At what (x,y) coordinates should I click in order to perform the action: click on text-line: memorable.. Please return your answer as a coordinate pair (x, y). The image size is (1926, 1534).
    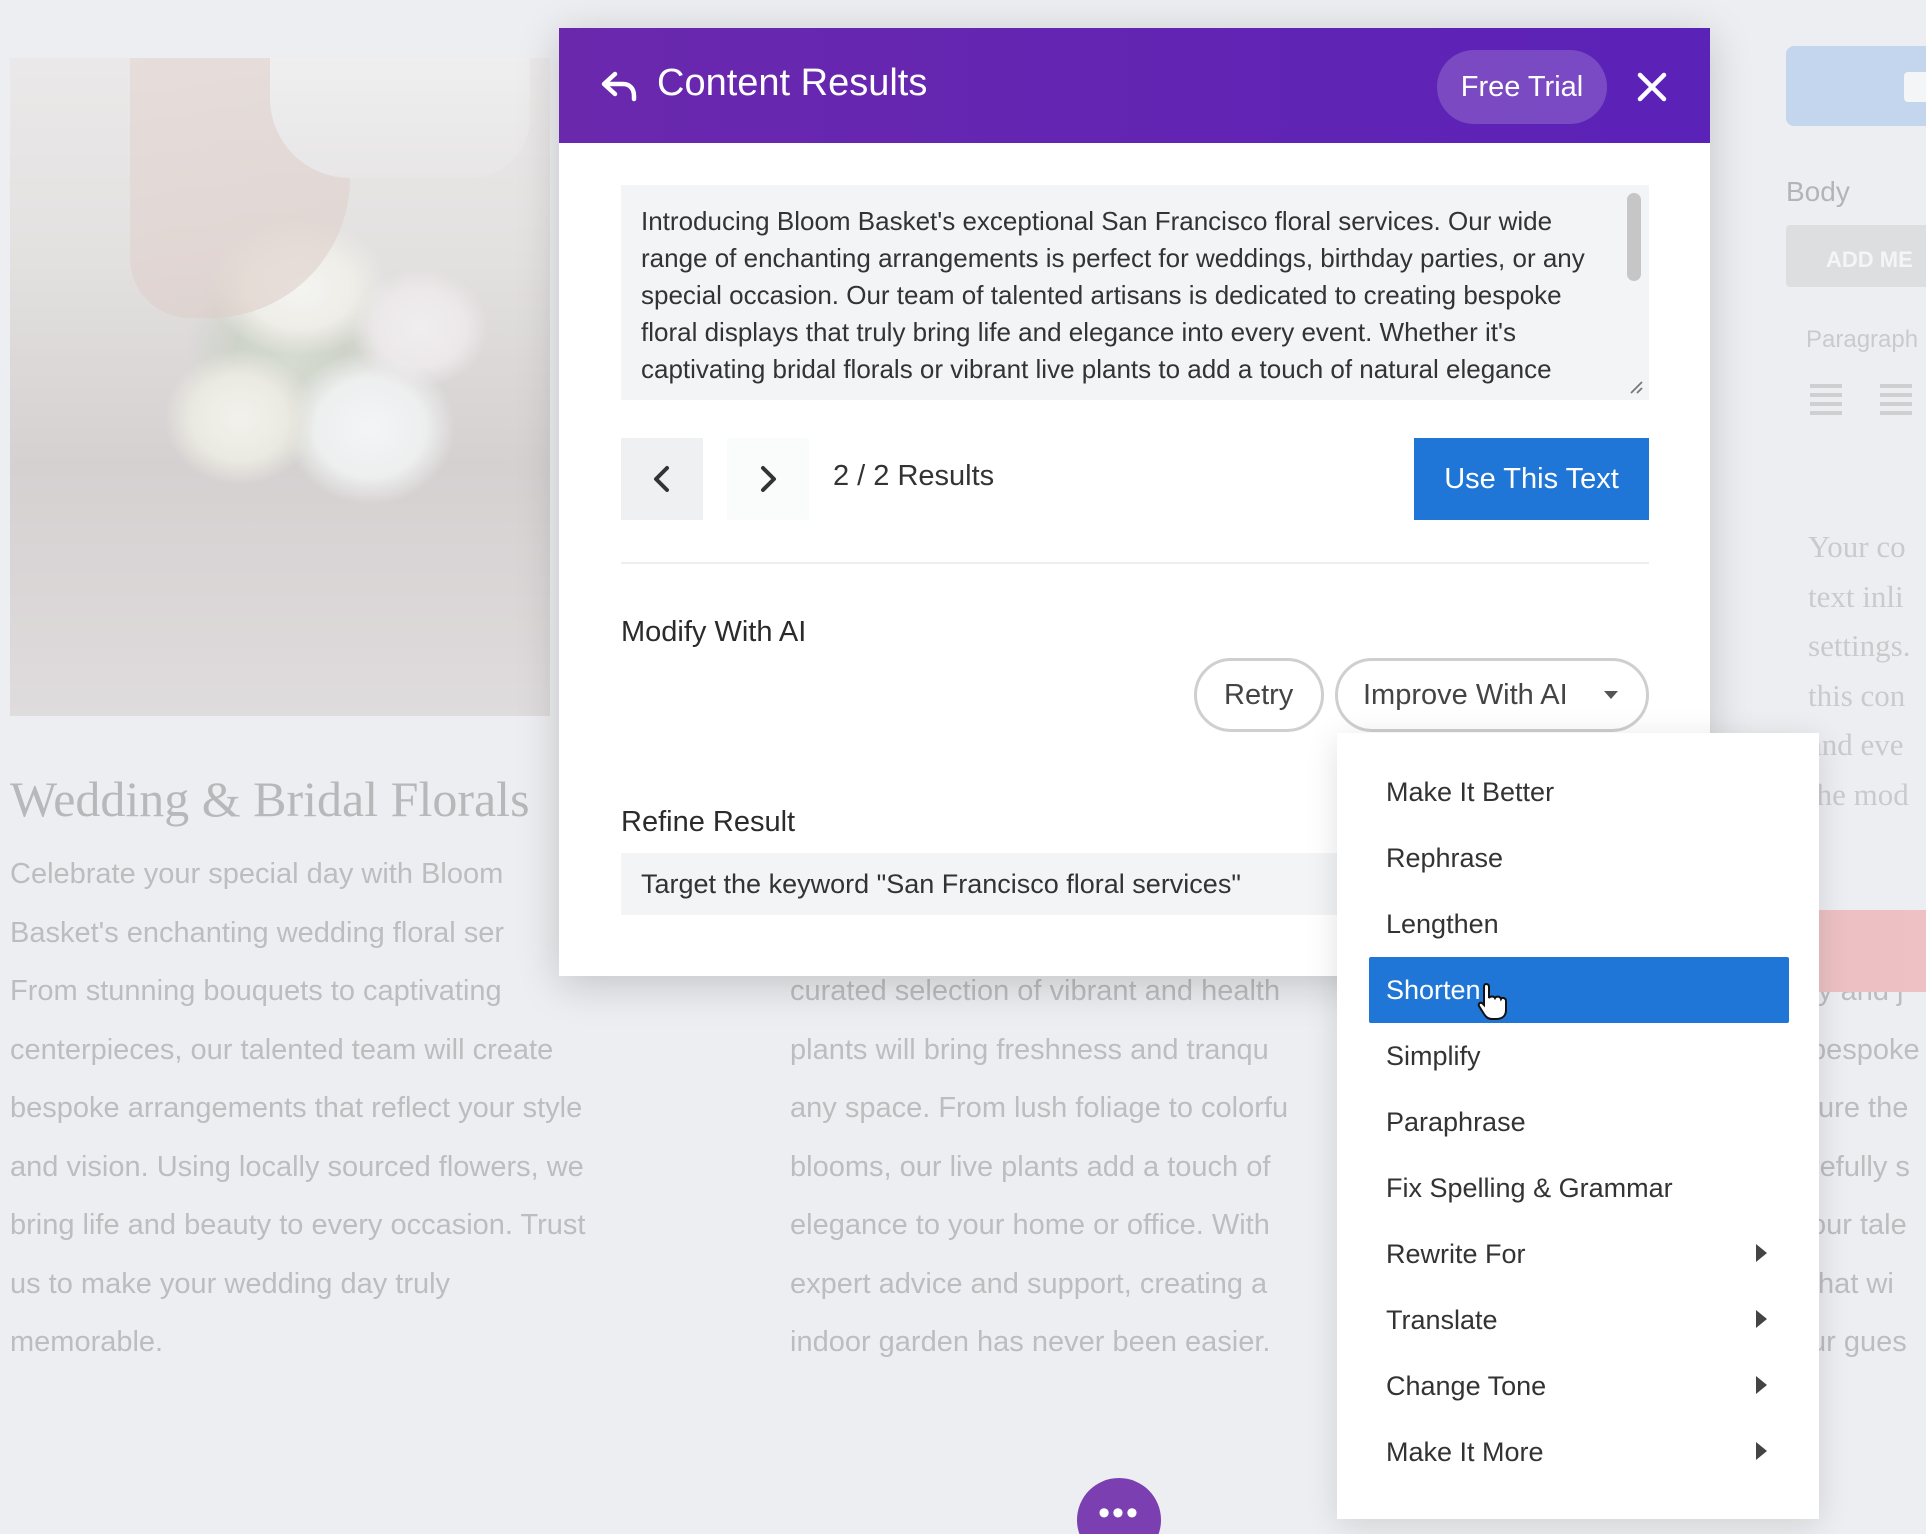
    Looking at the image, I should click on (87, 1342).